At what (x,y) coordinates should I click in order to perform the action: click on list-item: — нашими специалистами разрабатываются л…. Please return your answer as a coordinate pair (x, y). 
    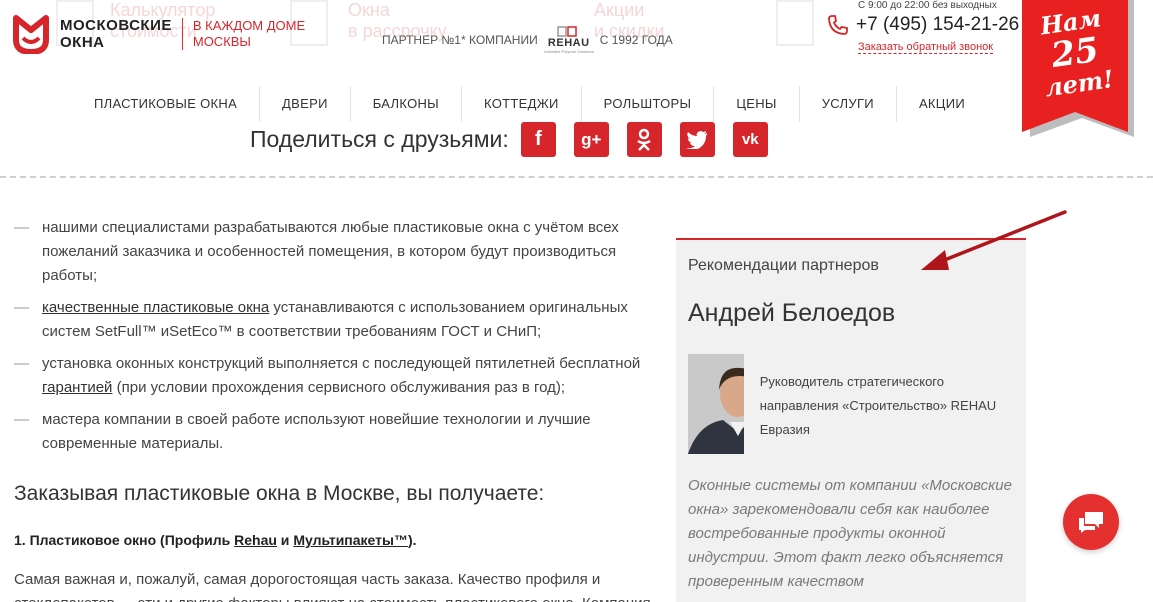
    Looking at the image, I should click on (339, 252).